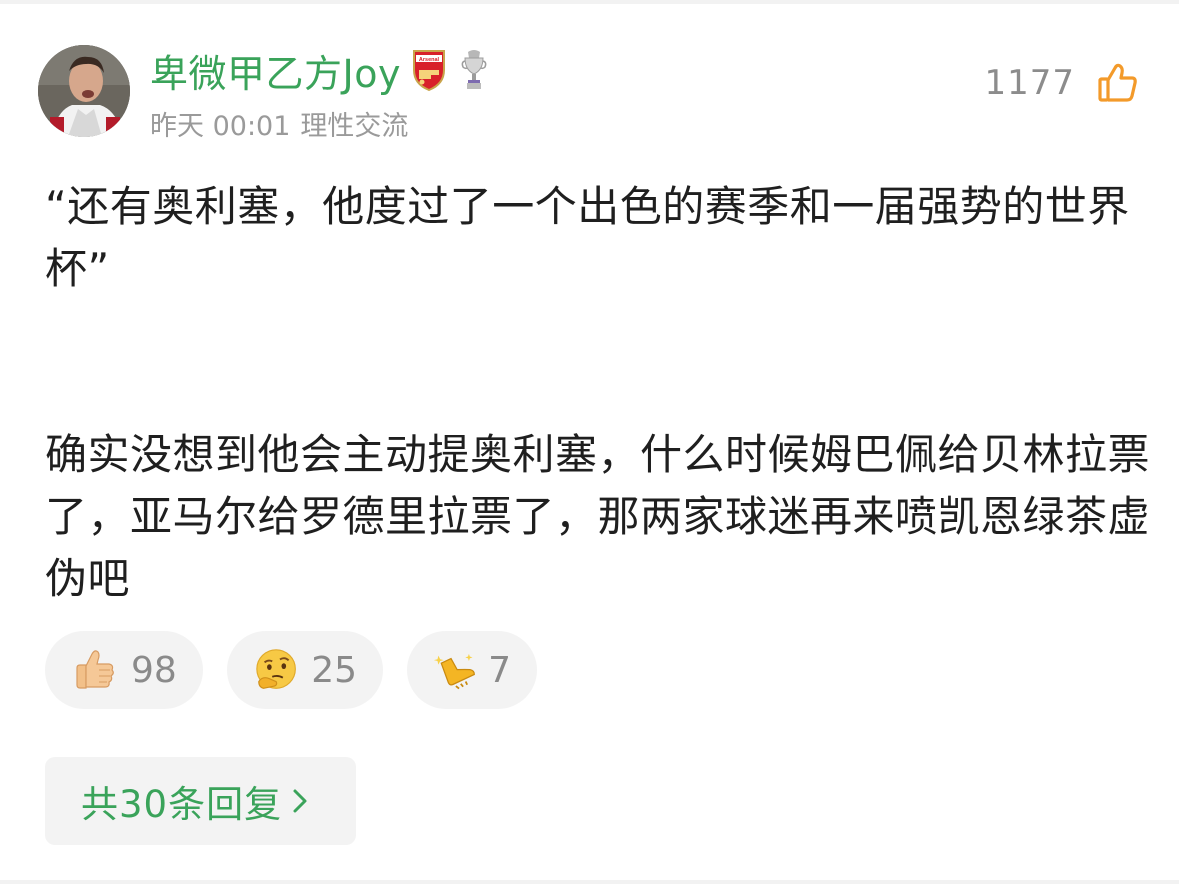 The width and height of the screenshot is (1179, 884). I want to click on arsenal-badge-icon: Arsenal, so click(428, 71).